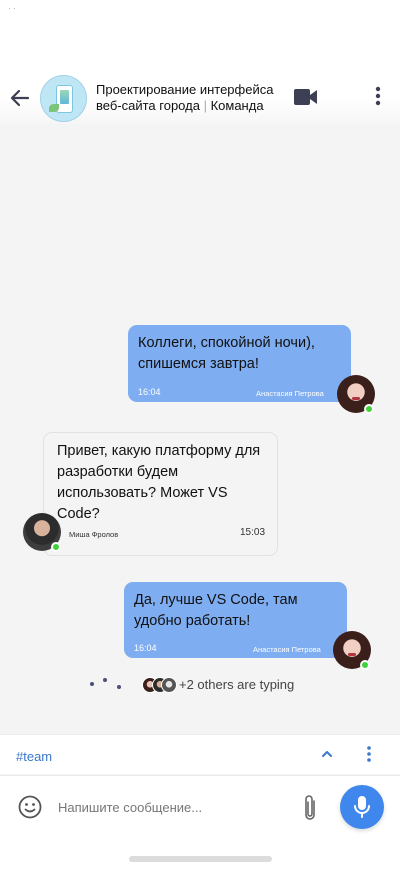 The height and width of the screenshot is (872, 400). I want to click on smiley-icon, so click(30, 807).